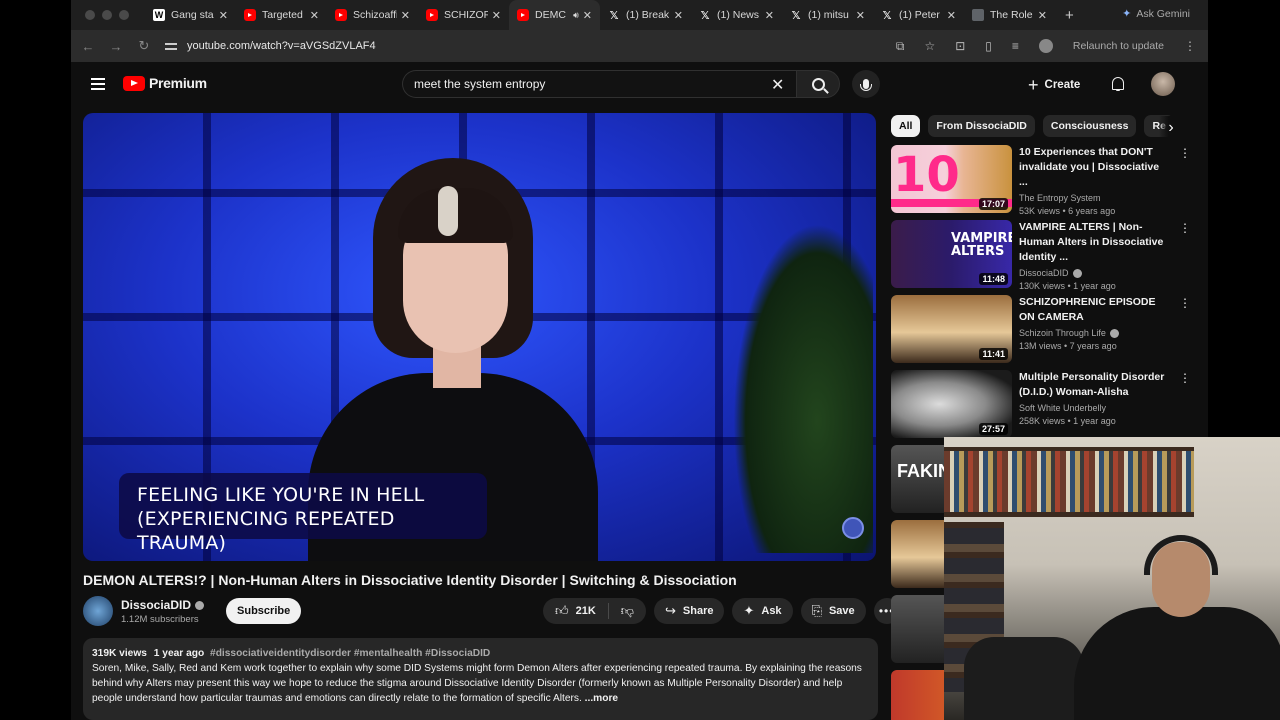 The height and width of the screenshot is (720, 1280). I want to click on video-owner: DissociaDID 1.12M subscribers Subscribe, so click(192, 611).